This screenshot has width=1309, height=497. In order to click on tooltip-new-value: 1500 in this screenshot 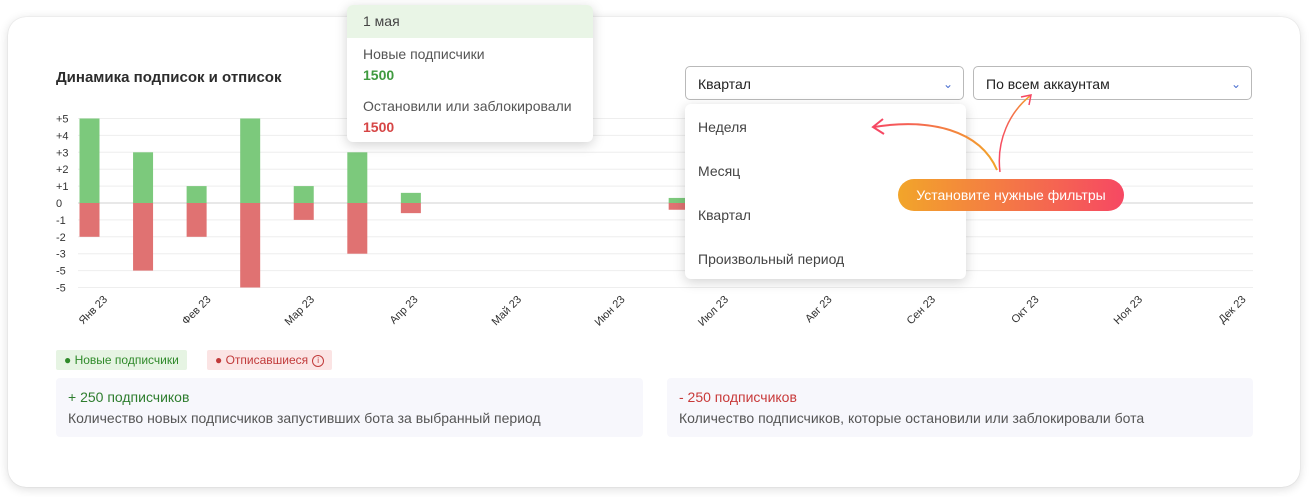, I will do `click(379, 75)`.